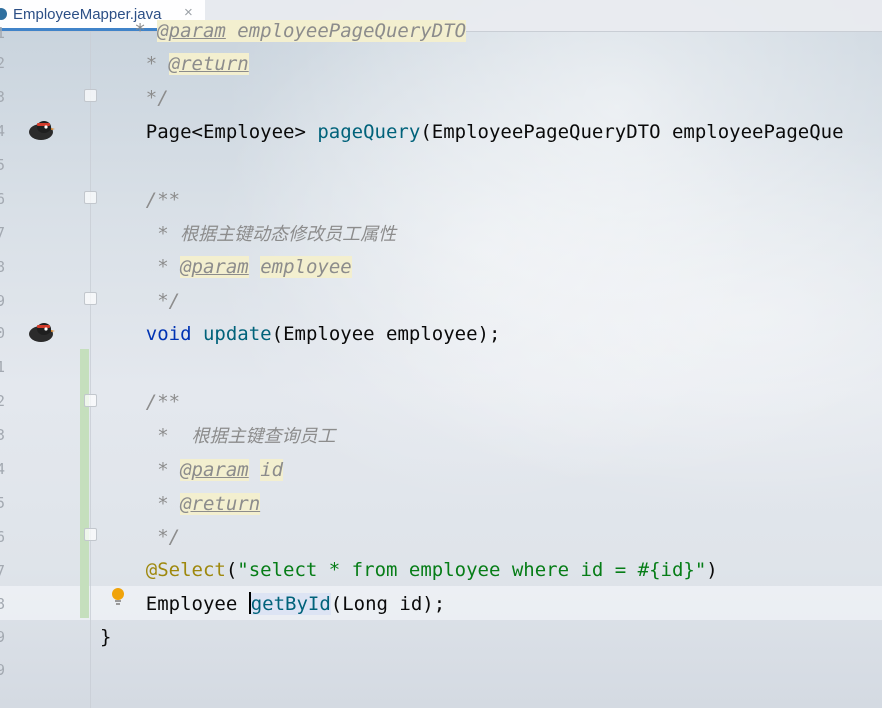 This screenshot has height=708, width=882. I want to click on paren: (, so click(231, 570).